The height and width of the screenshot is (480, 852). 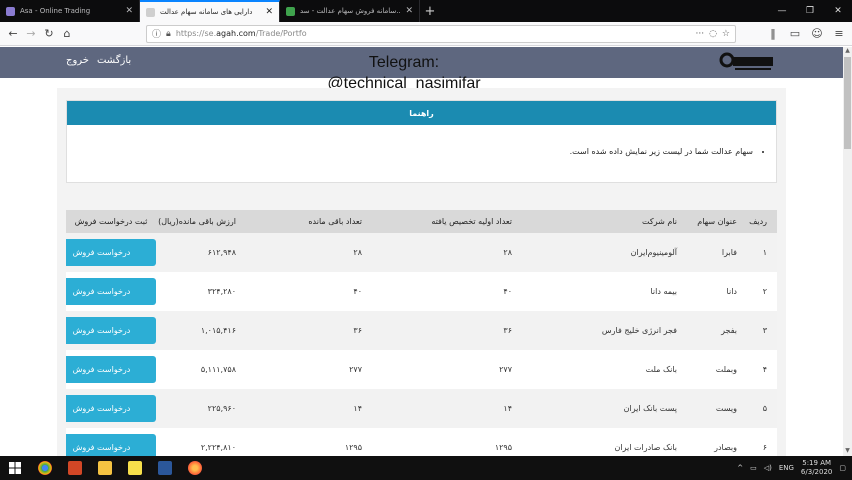 What do you see at coordinates (753, 468) in the screenshot?
I see `network-icon: ▭` at bounding box center [753, 468].